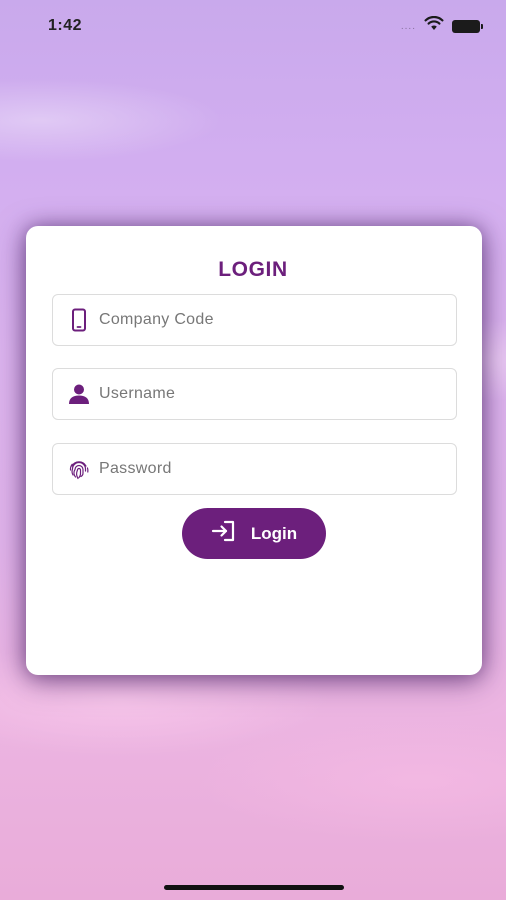 The width and height of the screenshot is (506, 900). What do you see at coordinates (467, 26) in the screenshot?
I see `battery-icon` at bounding box center [467, 26].